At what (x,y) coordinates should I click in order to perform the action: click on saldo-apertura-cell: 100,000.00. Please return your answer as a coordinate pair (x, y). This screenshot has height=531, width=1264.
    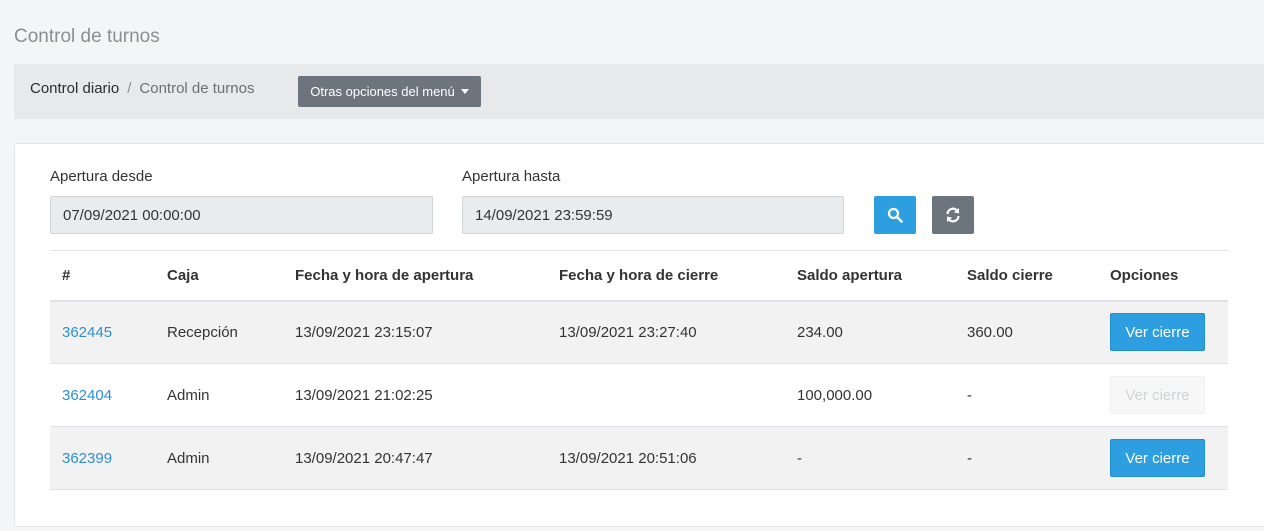
    Looking at the image, I should click on (835, 395).